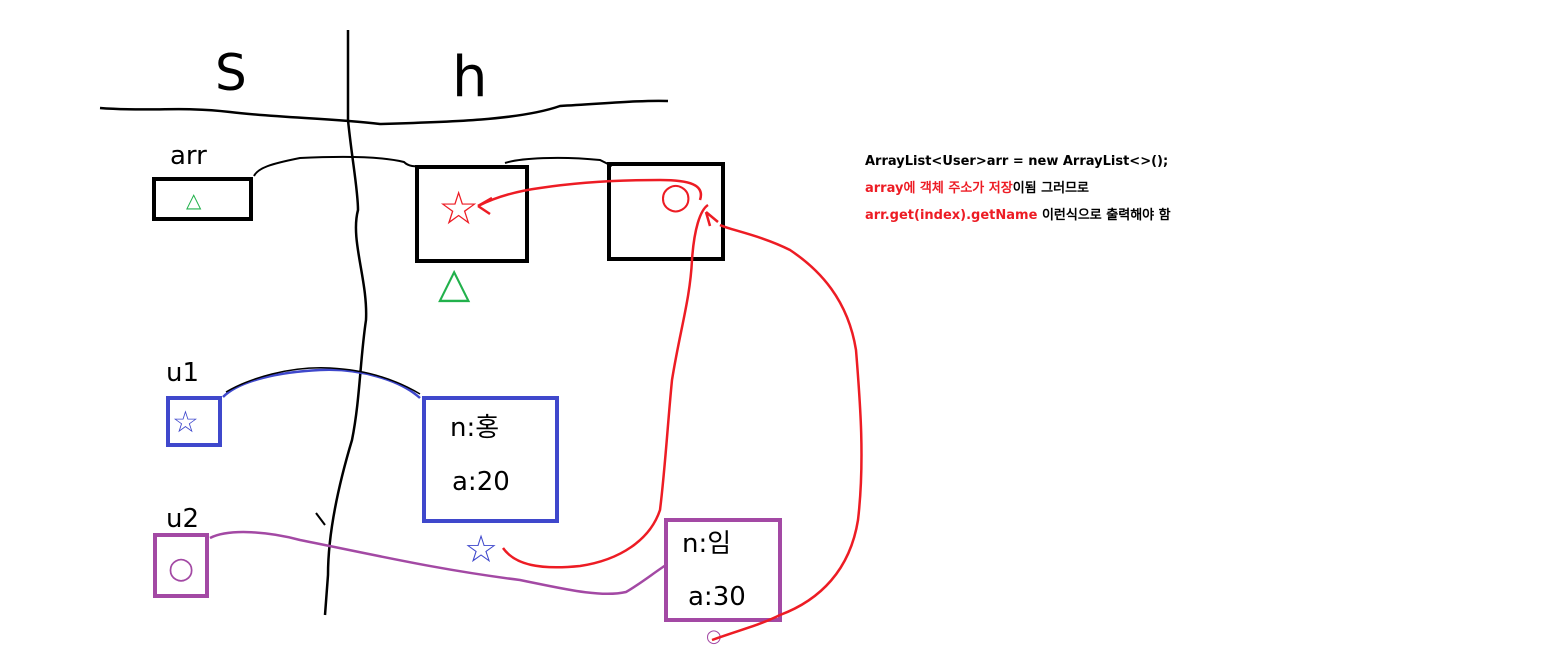 The image size is (1553, 648). I want to click on explanation-line-2-black: 이런식으로 출력해야 함, so click(1104, 215).